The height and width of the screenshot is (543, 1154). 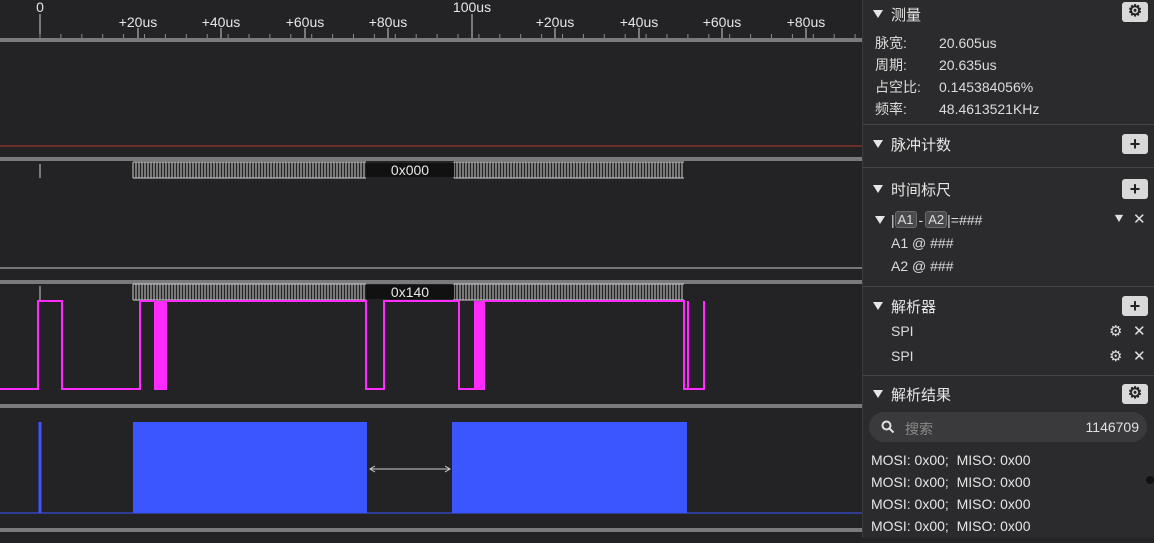 I want to click on section-time-ruler: 时间标尺, so click(x=1008, y=189).